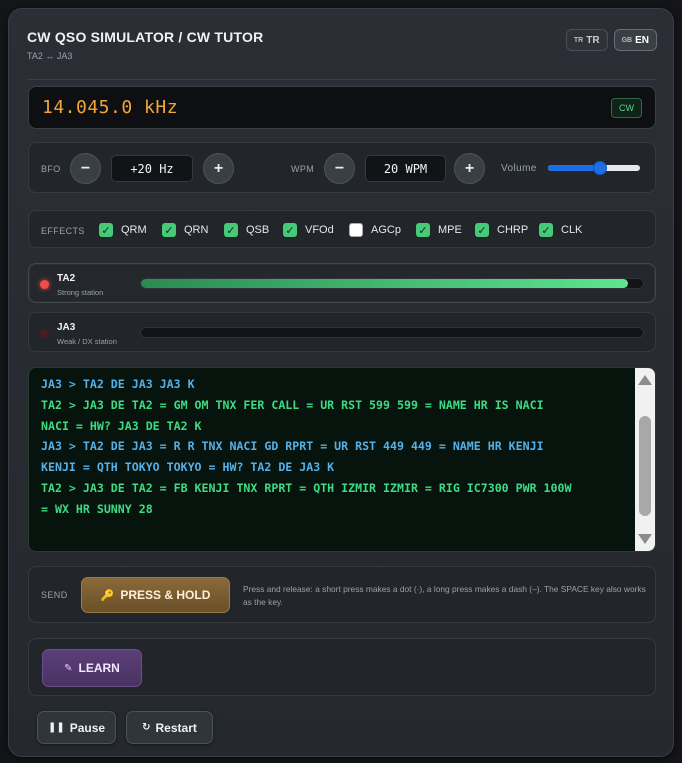  Describe the element at coordinates (146, 727) in the screenshot. I see `restart-icon: ↻` at that location.